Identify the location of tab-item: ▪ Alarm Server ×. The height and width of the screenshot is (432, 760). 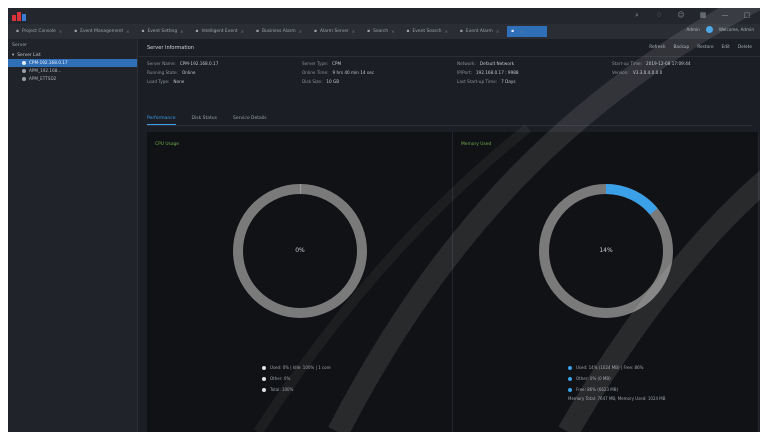
(334, 31).